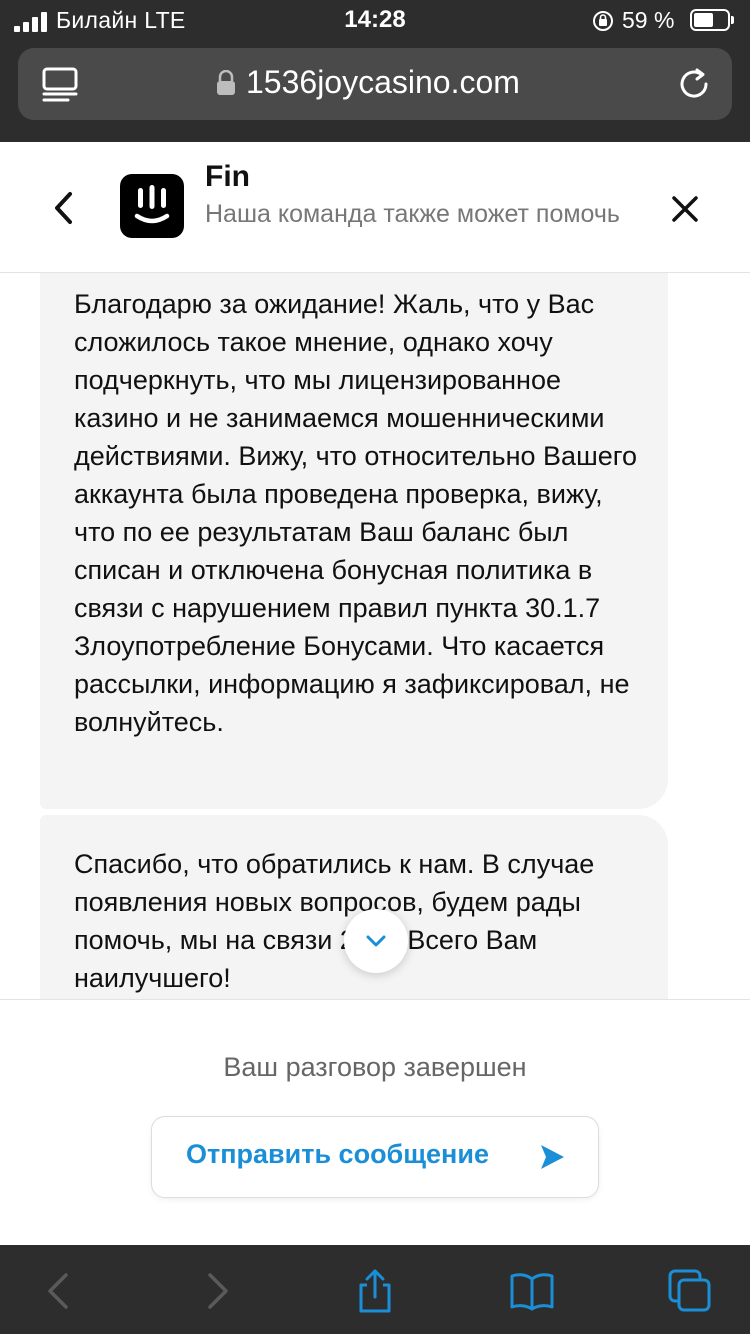  I want to click on reader-icon, so click(60, 84).